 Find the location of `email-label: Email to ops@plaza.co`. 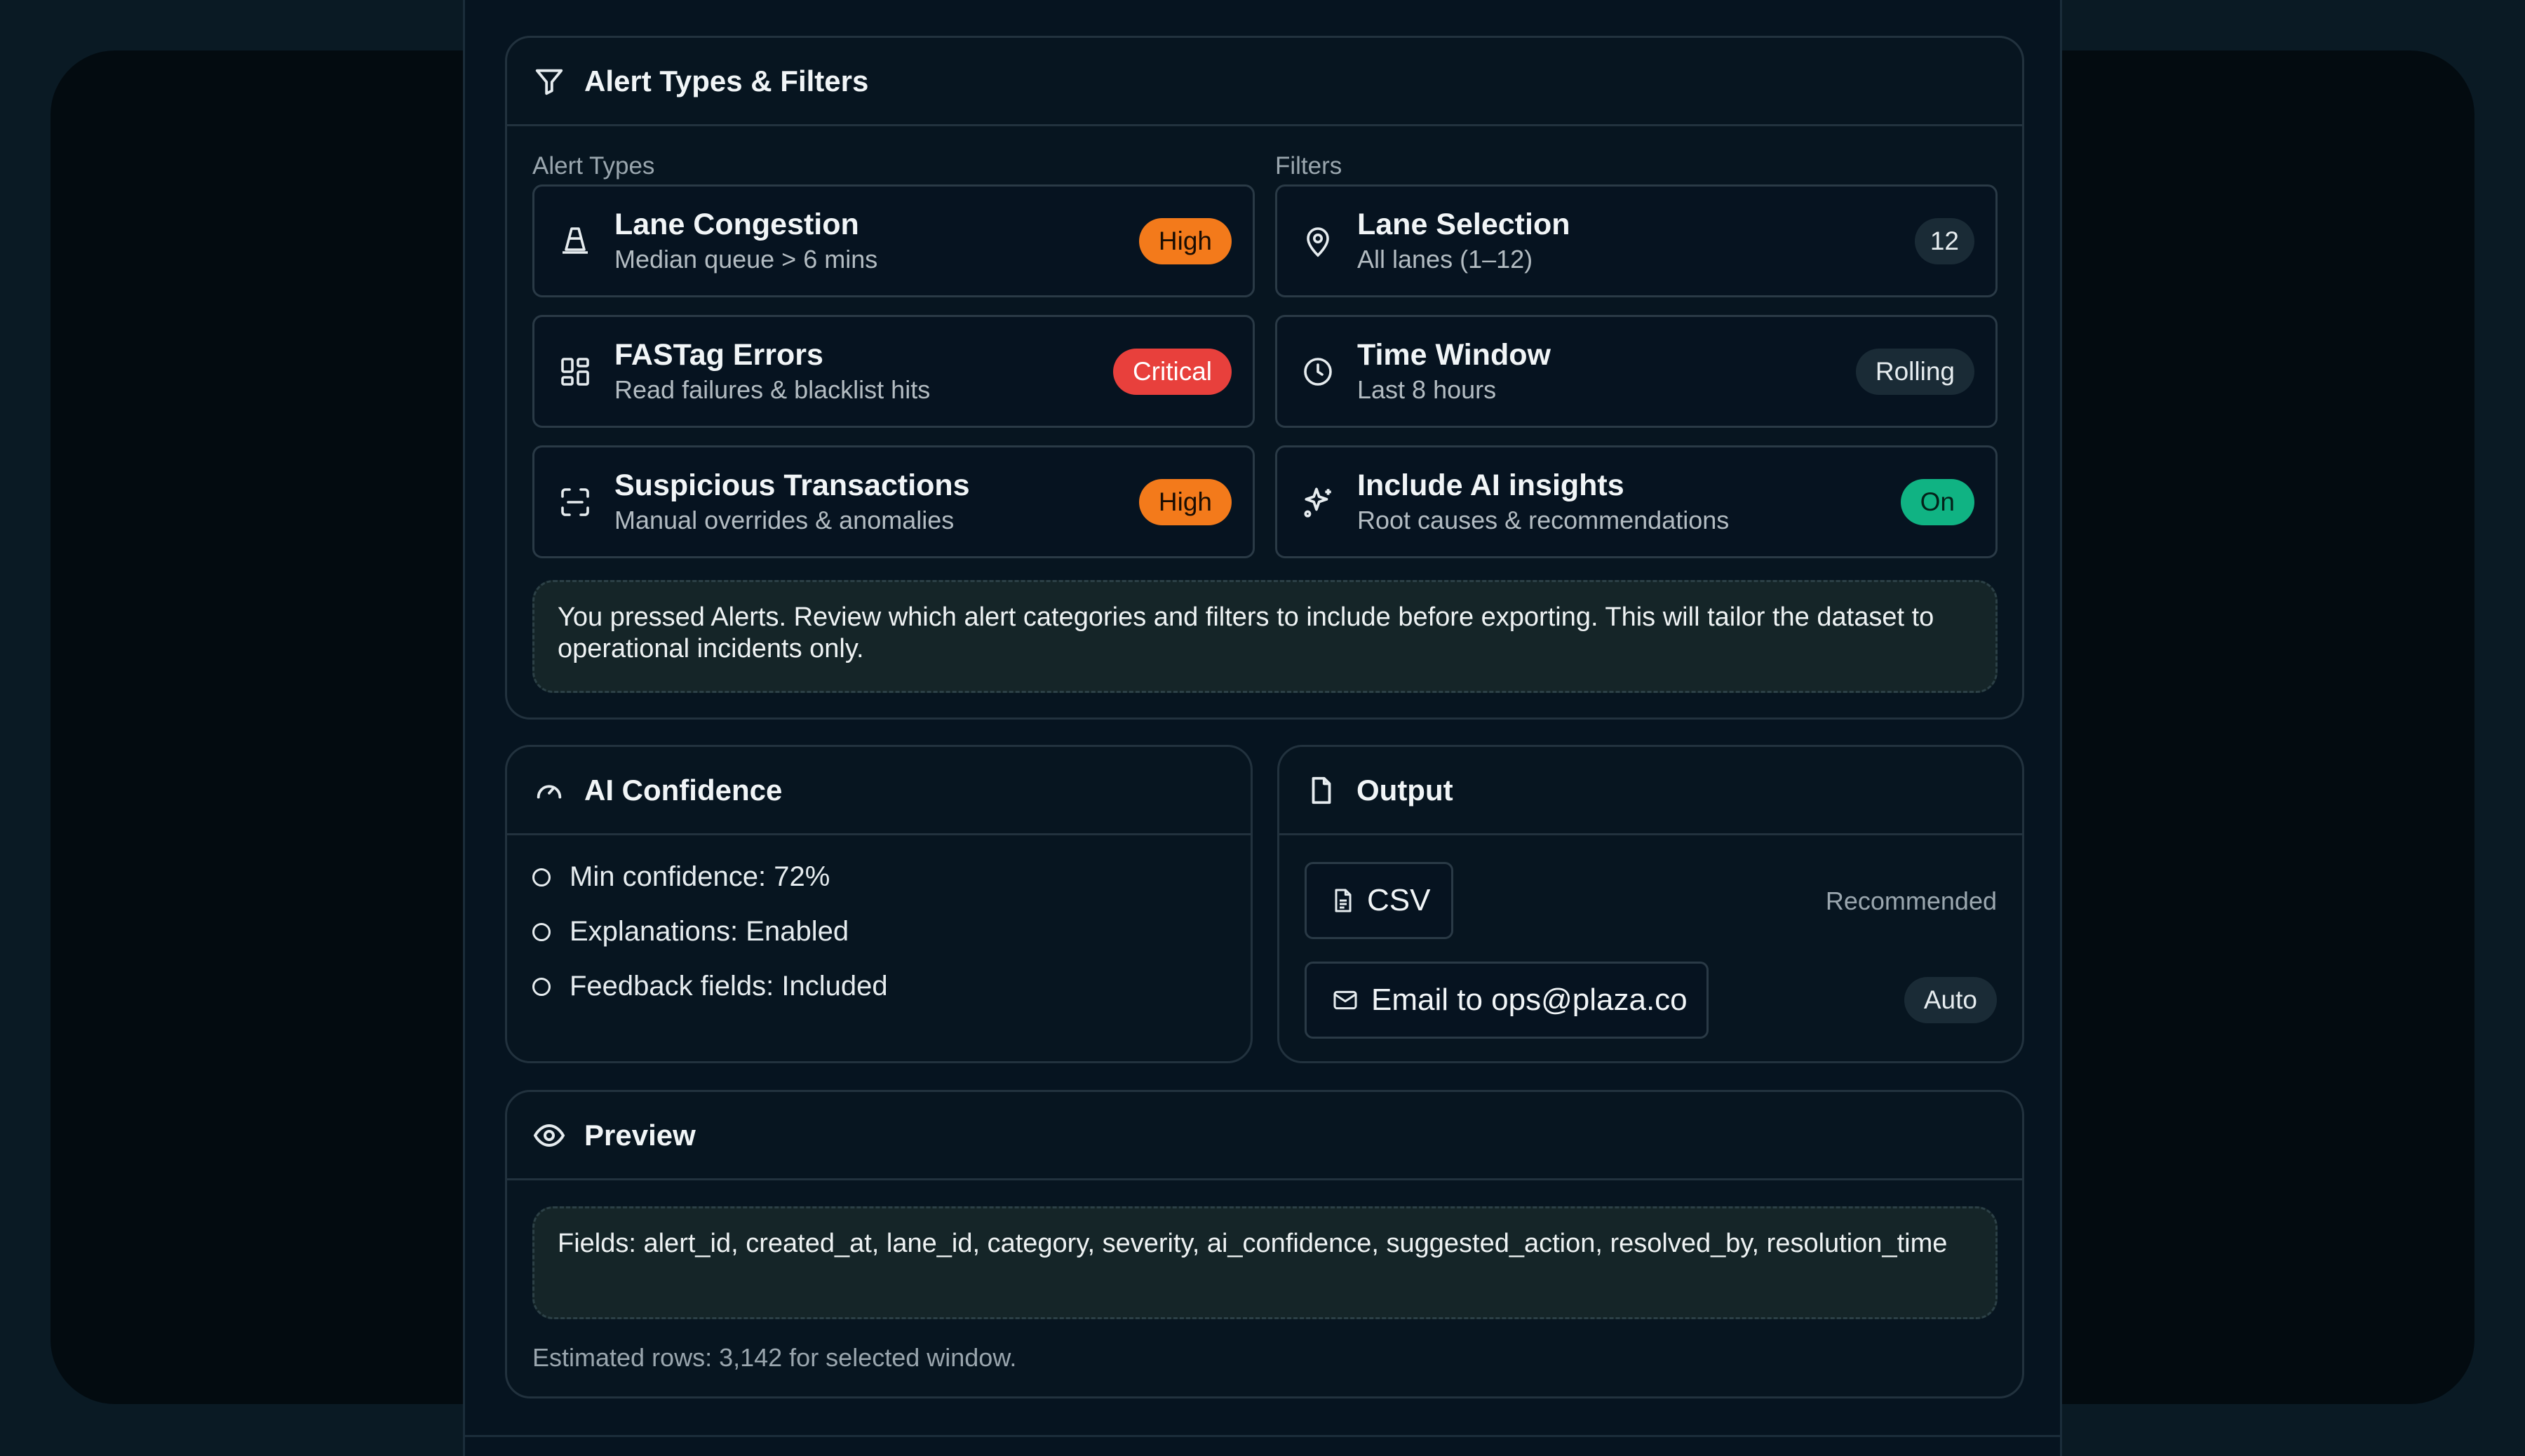

email-label: Email to ops@plaza.co is located at coordinates (1529, 1000).